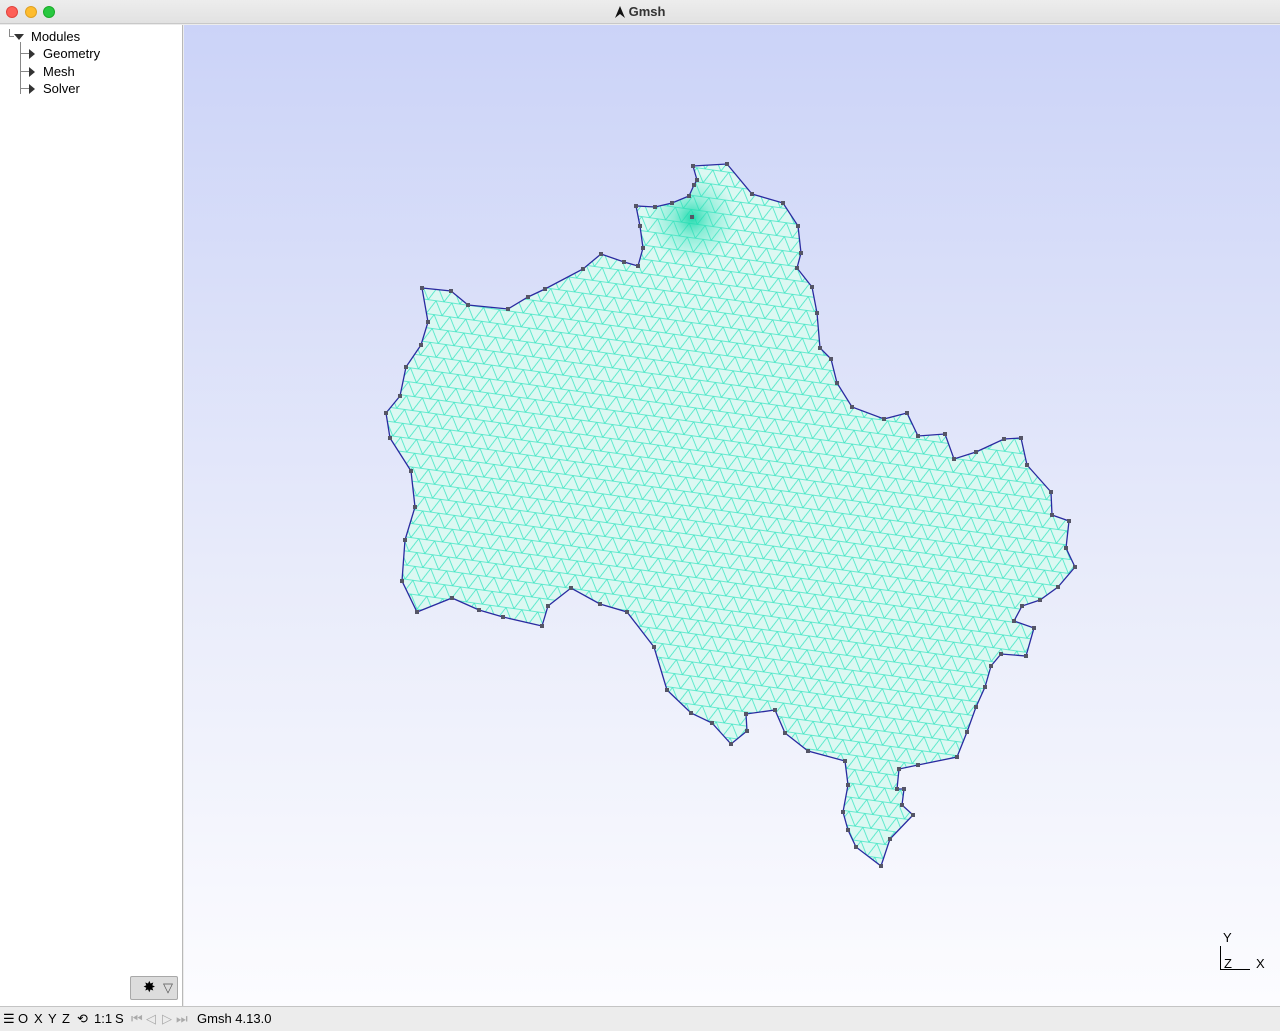  Describe the element at coordinates (692, 217) in the screenshot. I see `embedded-point` at that location.